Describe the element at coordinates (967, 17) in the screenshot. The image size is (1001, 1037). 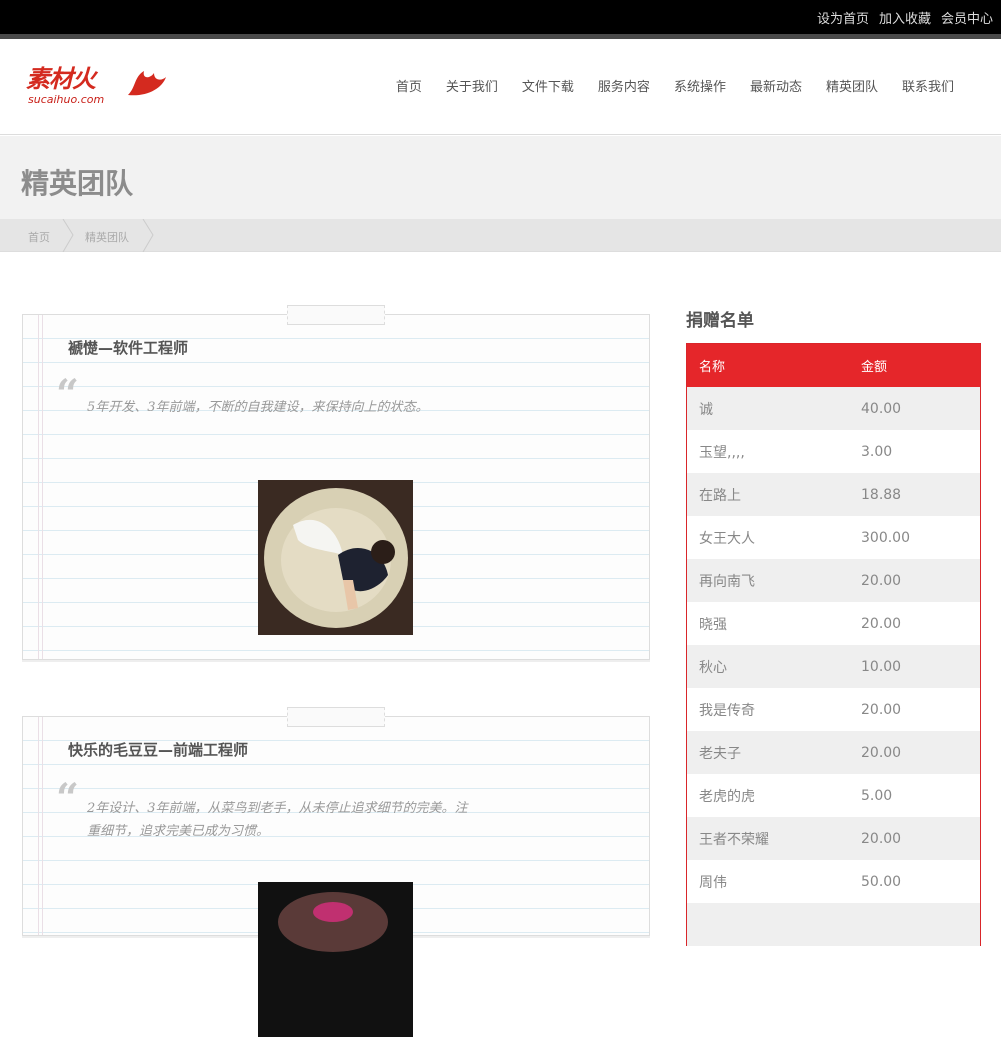
I see `member-center-link: 会员中心` at that location.